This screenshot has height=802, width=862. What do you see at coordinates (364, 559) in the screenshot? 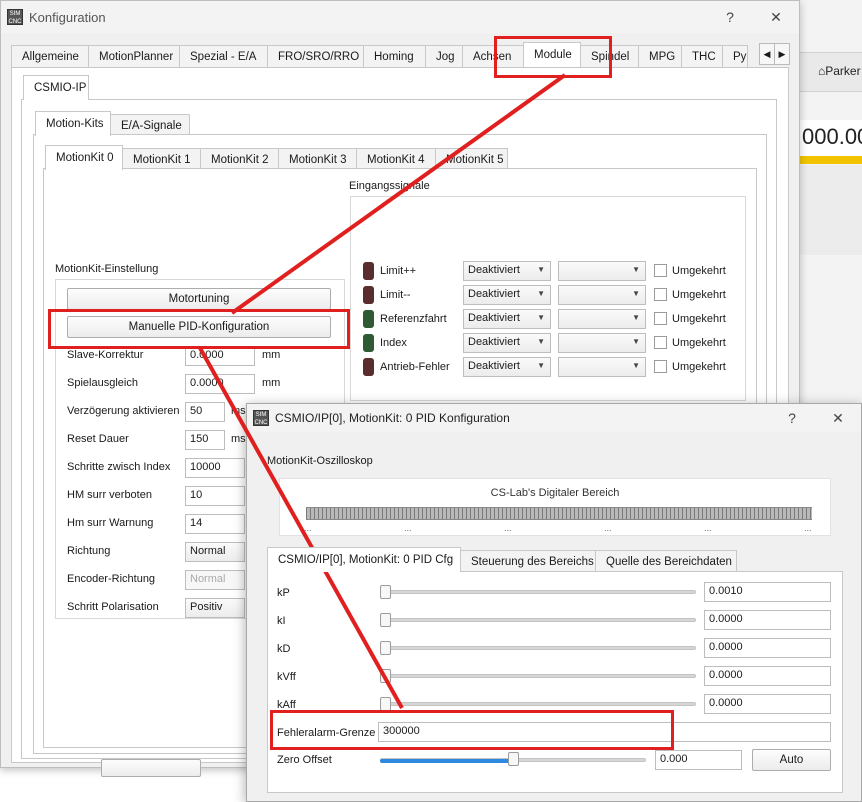
I see `tab-pid-cfg: CSMIO/IP[0], MotionKit: 0 PID Cfg` at bounding box center [364, 559].